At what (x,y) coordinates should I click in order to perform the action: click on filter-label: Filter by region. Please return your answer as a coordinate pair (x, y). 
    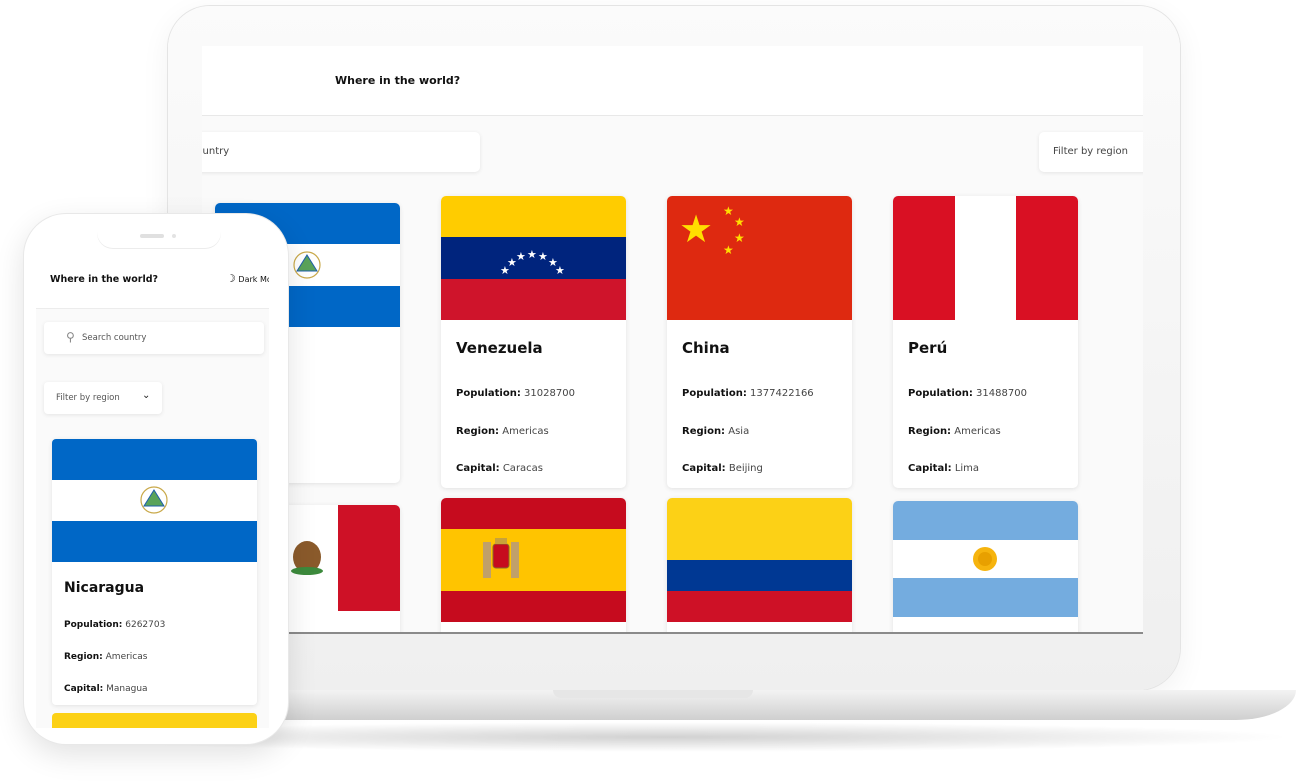
    Looking at the image, I should click on (88, 398).